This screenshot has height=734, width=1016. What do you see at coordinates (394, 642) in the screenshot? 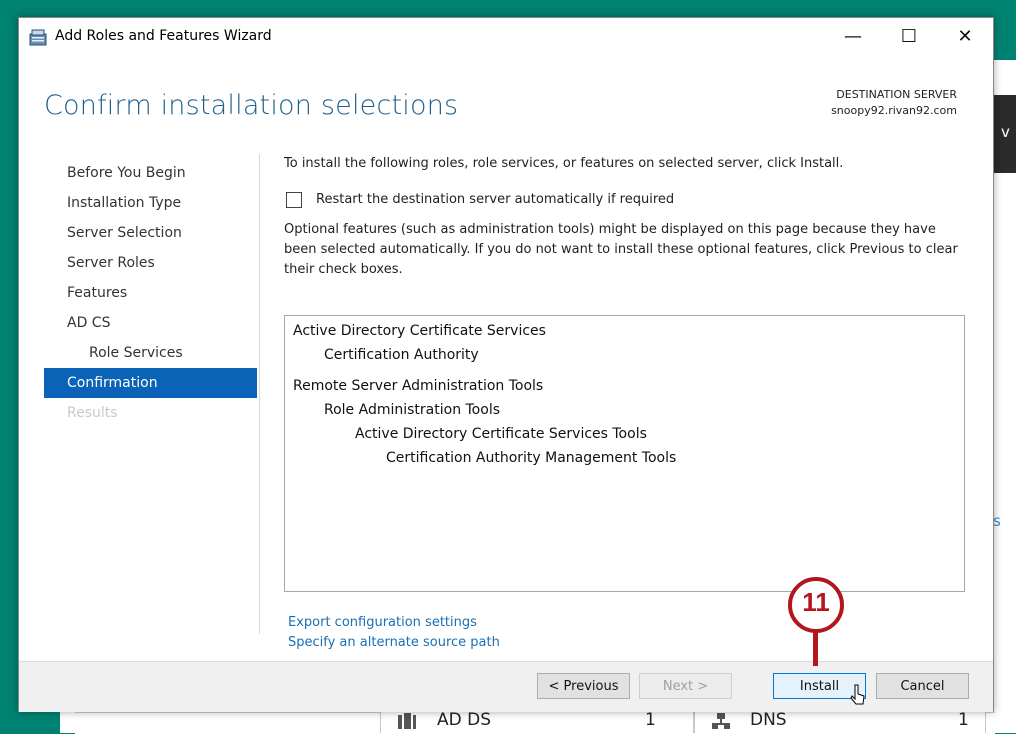
I see `alternate-source-path-link: Specify an alternate source path` at bounding box center [394, 642].